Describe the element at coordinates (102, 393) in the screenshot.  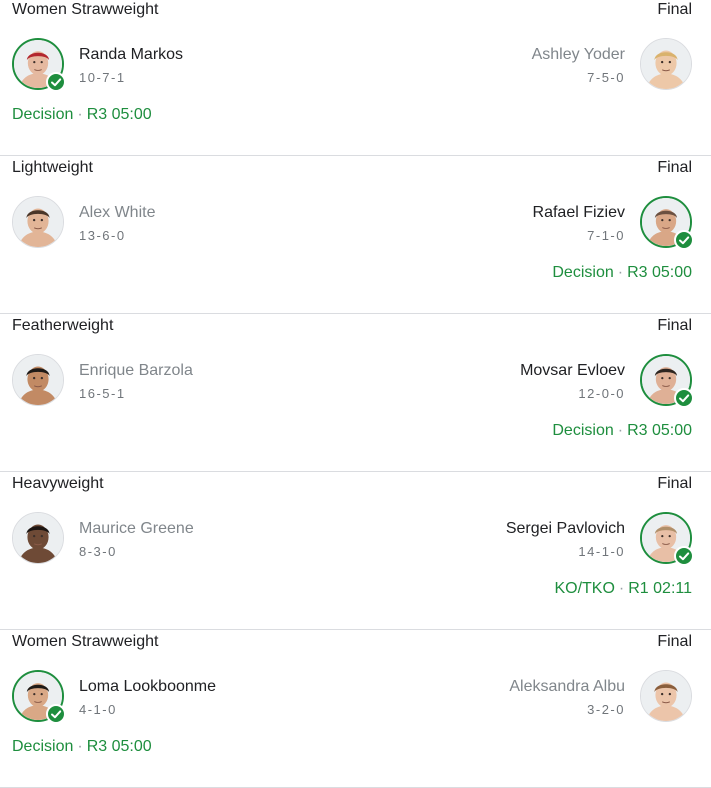
I see `fighter-left-record: 16-5-1` at that location.